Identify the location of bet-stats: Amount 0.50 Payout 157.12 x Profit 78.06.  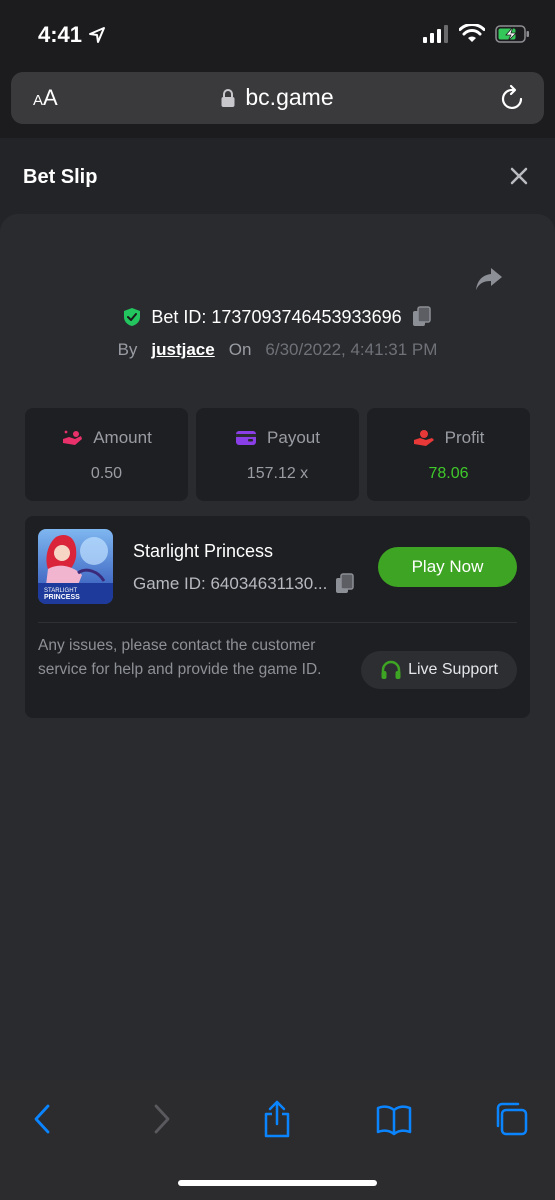
(277, 454).